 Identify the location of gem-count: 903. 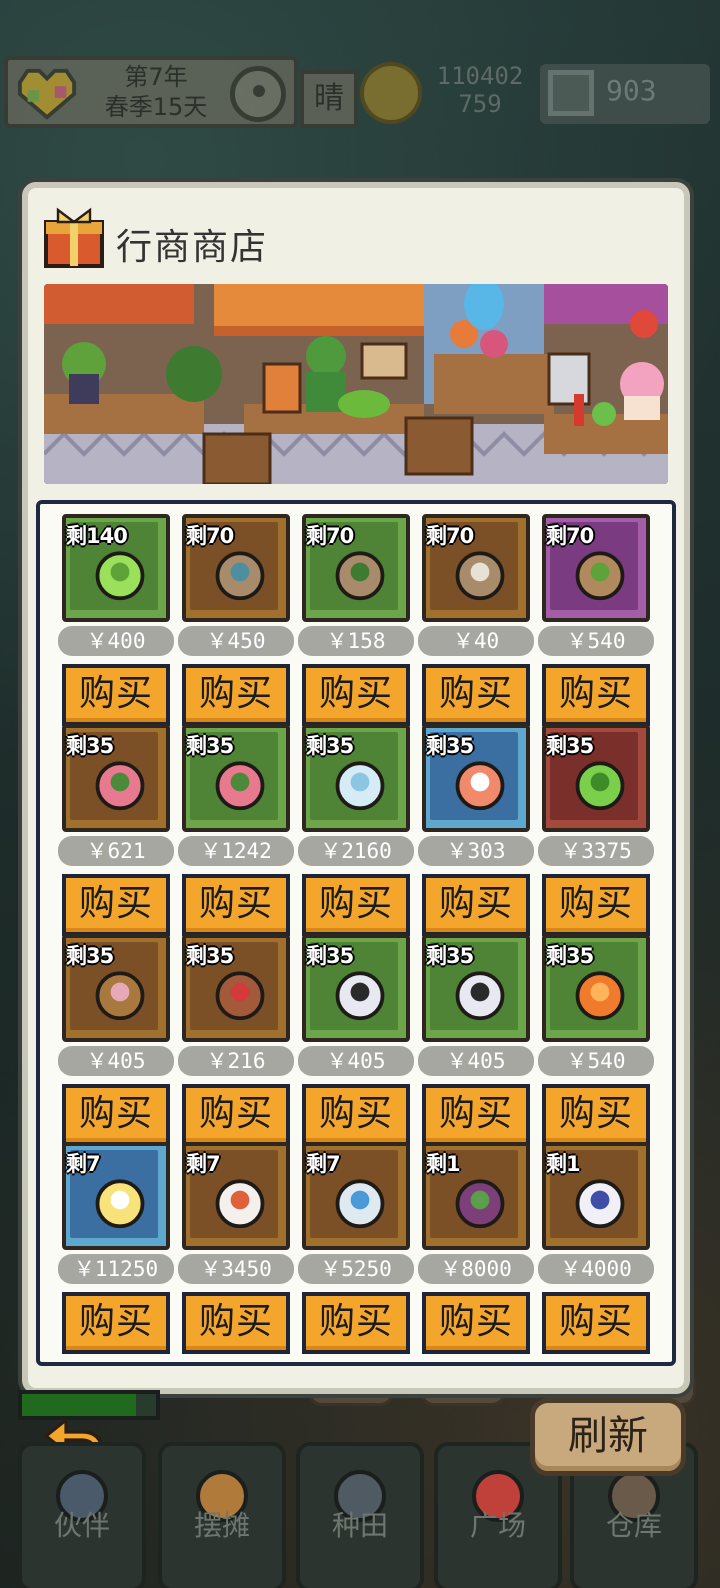
(631, 90).